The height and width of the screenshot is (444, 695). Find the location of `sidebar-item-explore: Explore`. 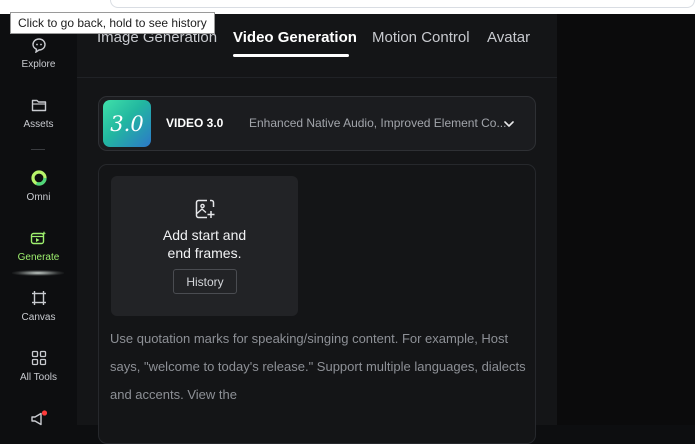

sidebar-item-explore: Explore is located at coordinates (38, 53).